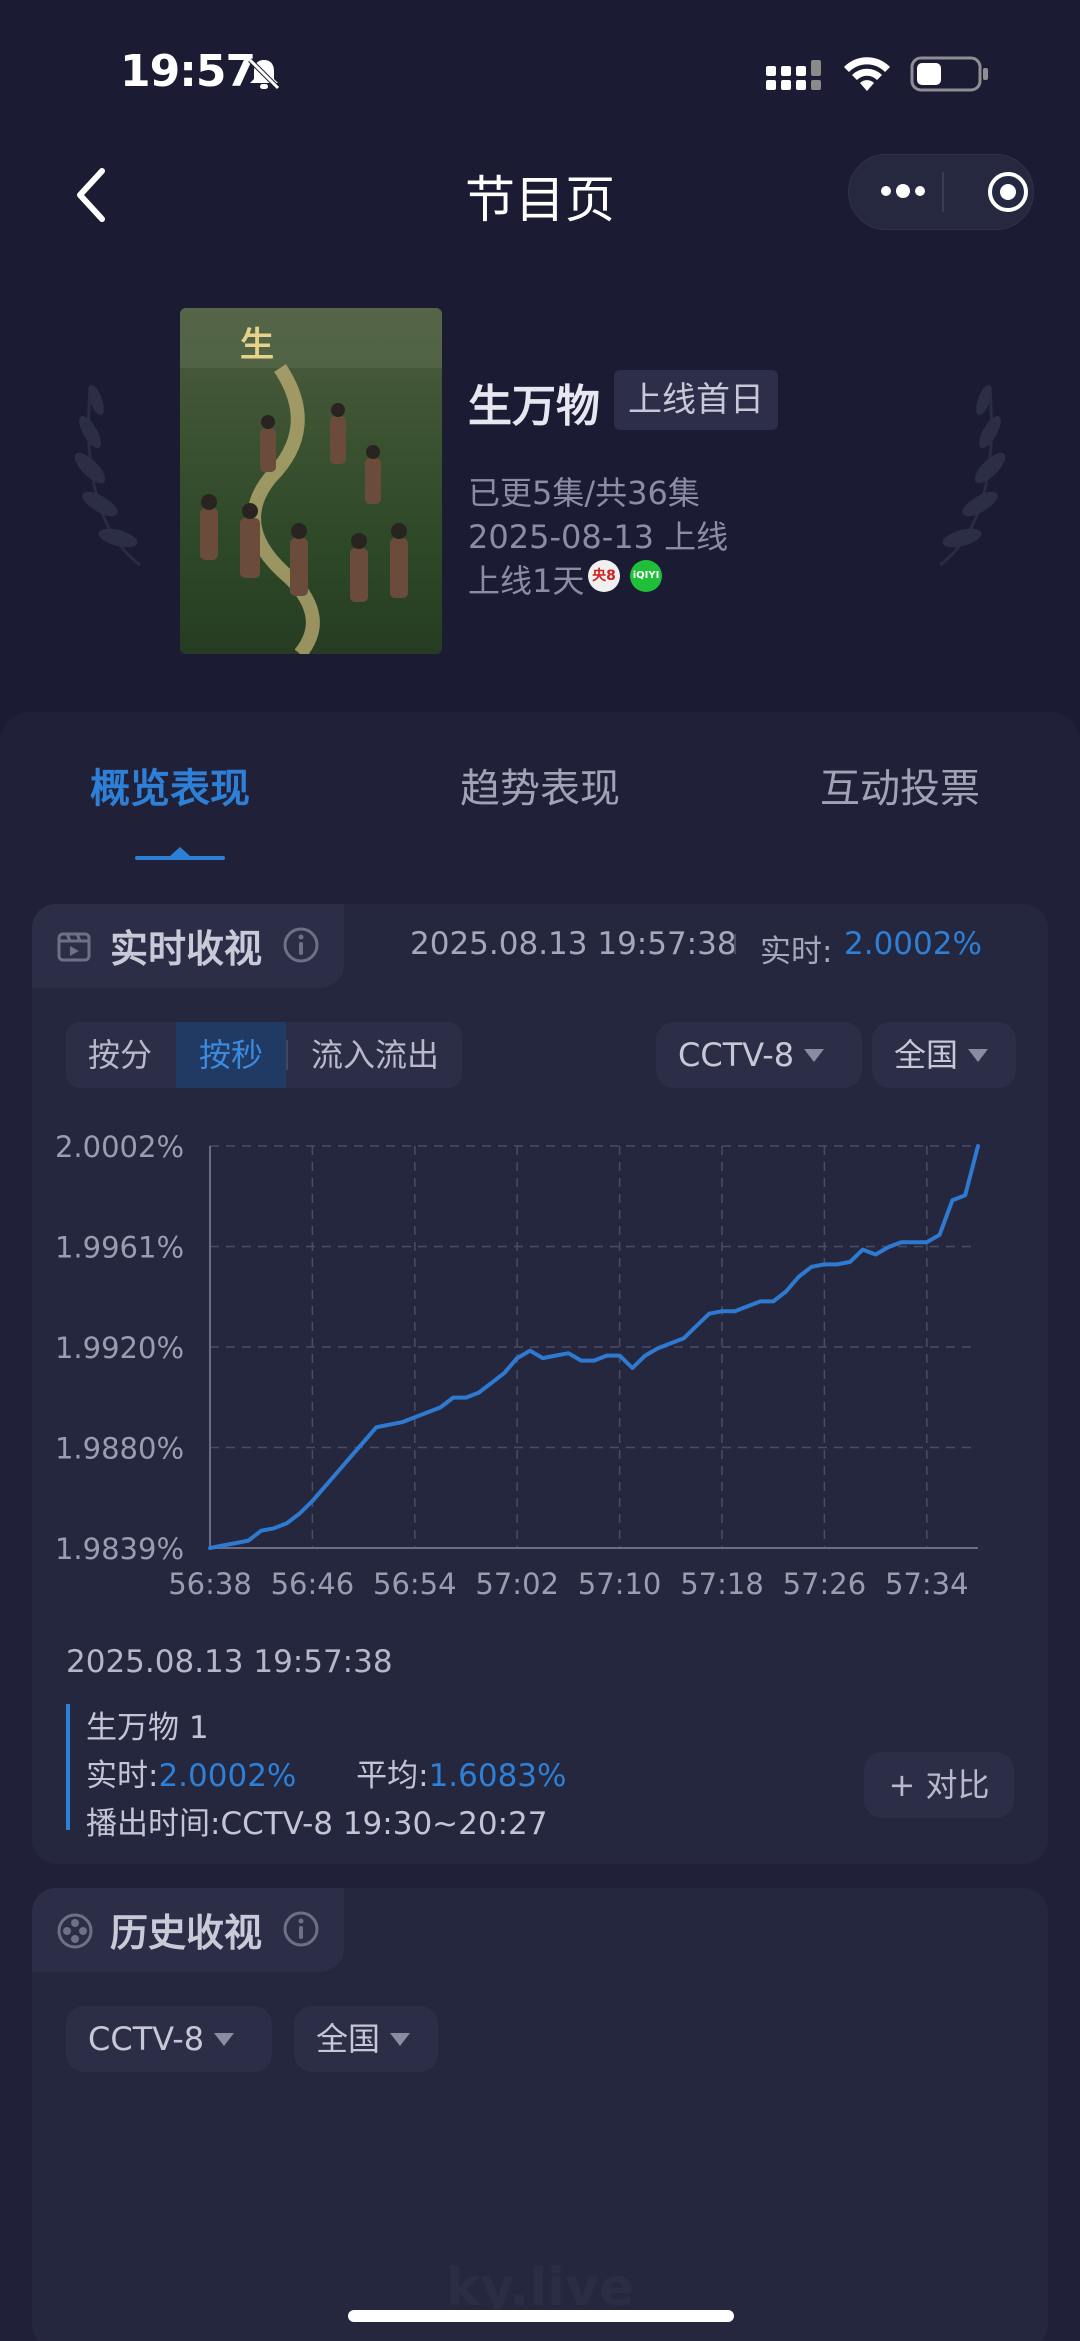 The width and height of the screenshot is (1080, 2341). Describe the element at coordinates (180, 858) in the screenshot. I see `tab-indicator` at that location.